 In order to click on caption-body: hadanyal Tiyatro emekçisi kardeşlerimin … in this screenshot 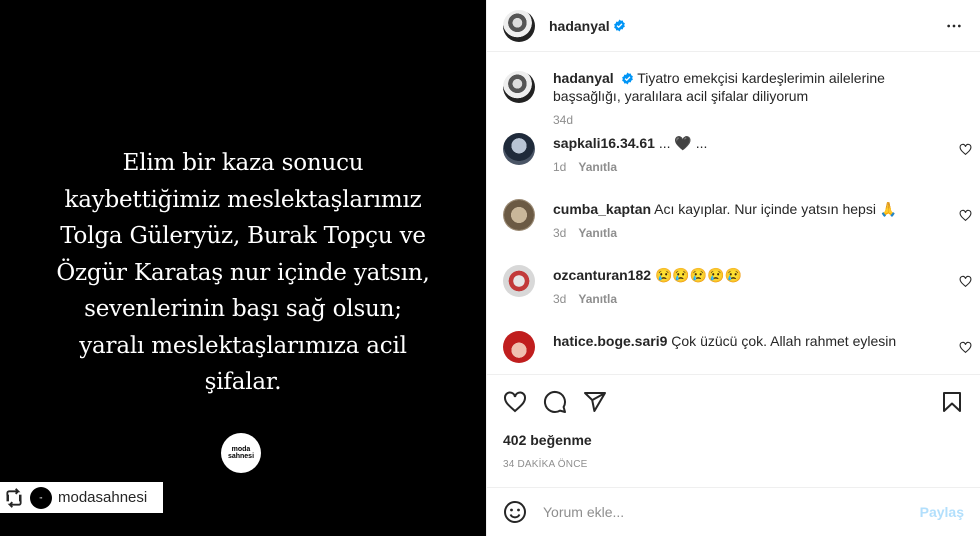, I will do `click(723, 87)`.